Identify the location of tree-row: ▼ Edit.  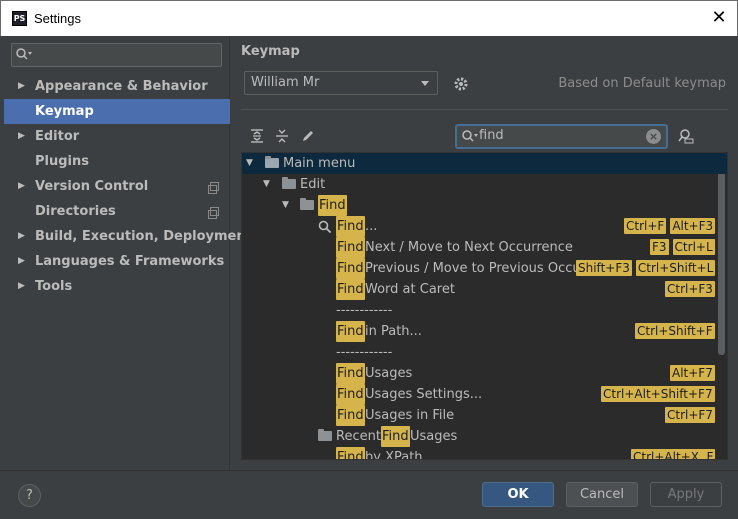
(484, 184).